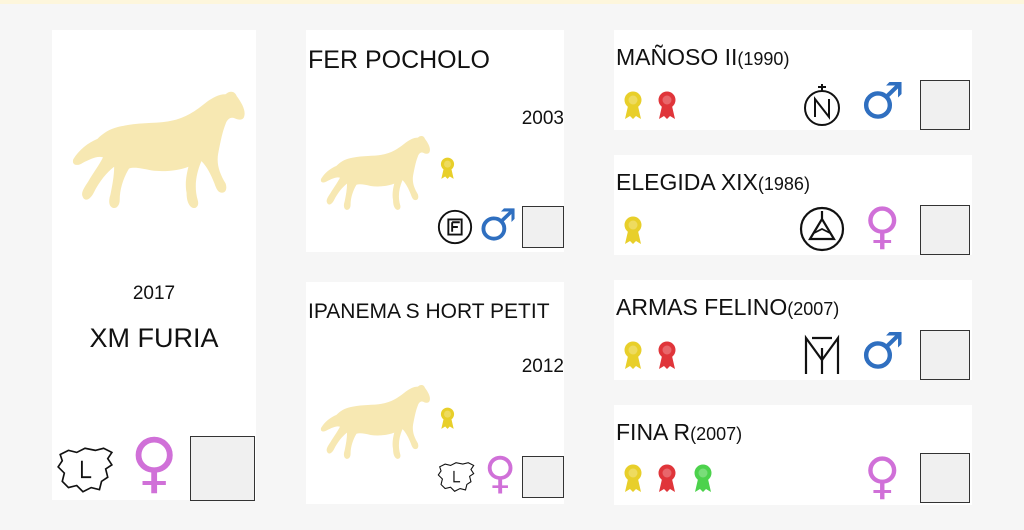  What do you see at coordinates (653, 432) in the screenshot?
I see `horse-name: FINA R` at bounding box center [653, 432].